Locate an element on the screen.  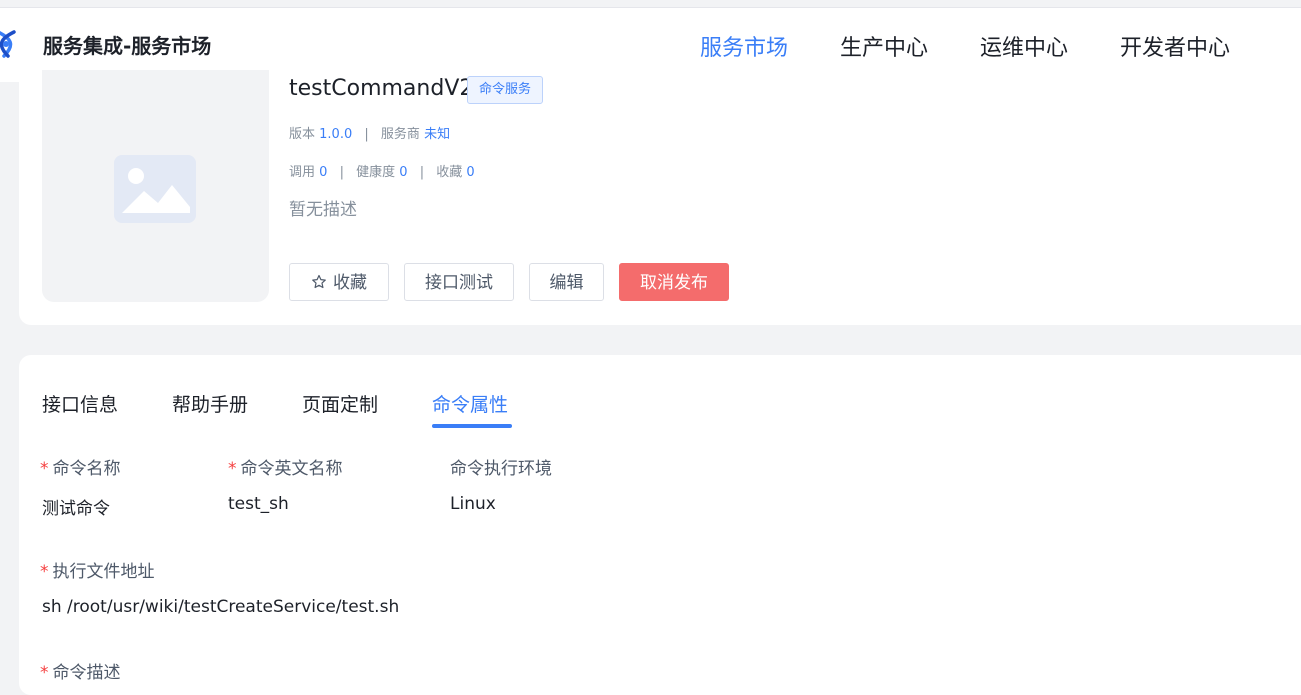
image-placeholder-icon is located at coordinates (155, 189).